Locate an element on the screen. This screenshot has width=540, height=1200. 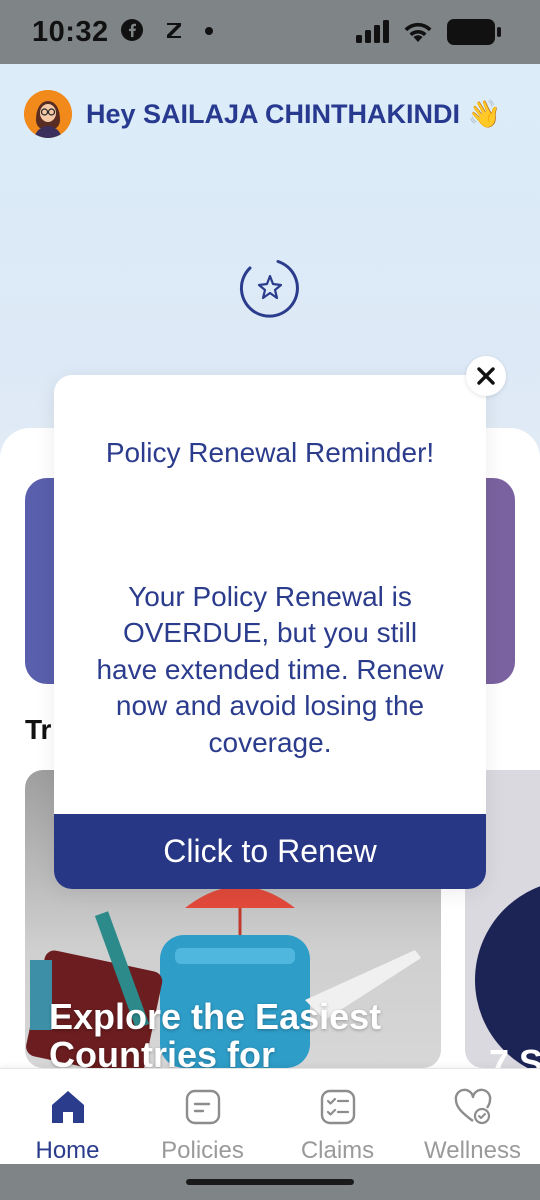
dialog-title: Policy Renewal Reminder! is located at coordinates (270, 452).